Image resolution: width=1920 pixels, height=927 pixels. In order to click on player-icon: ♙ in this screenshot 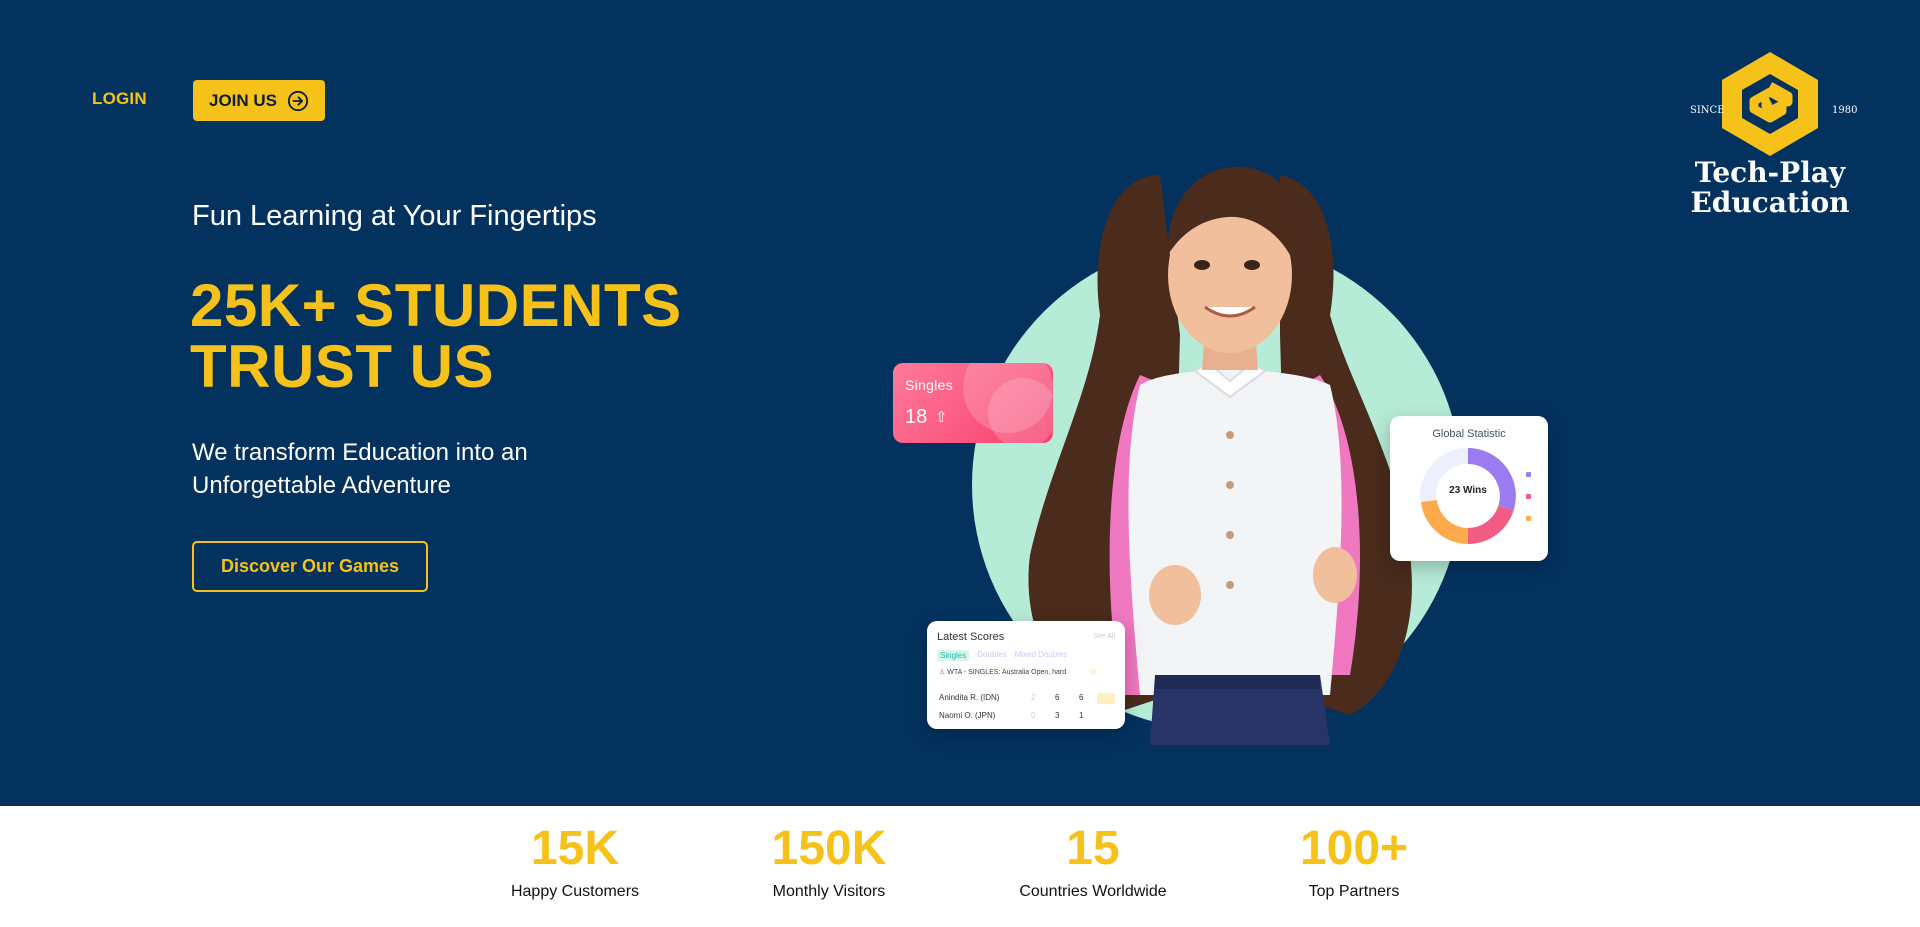, I will do `click(942, 672)`.